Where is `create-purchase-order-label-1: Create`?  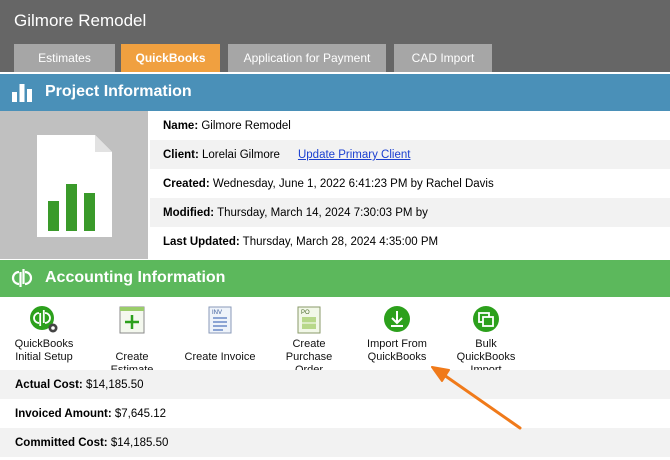 create-purchase-order-label-1: Create is located at coordinates (309, 344).